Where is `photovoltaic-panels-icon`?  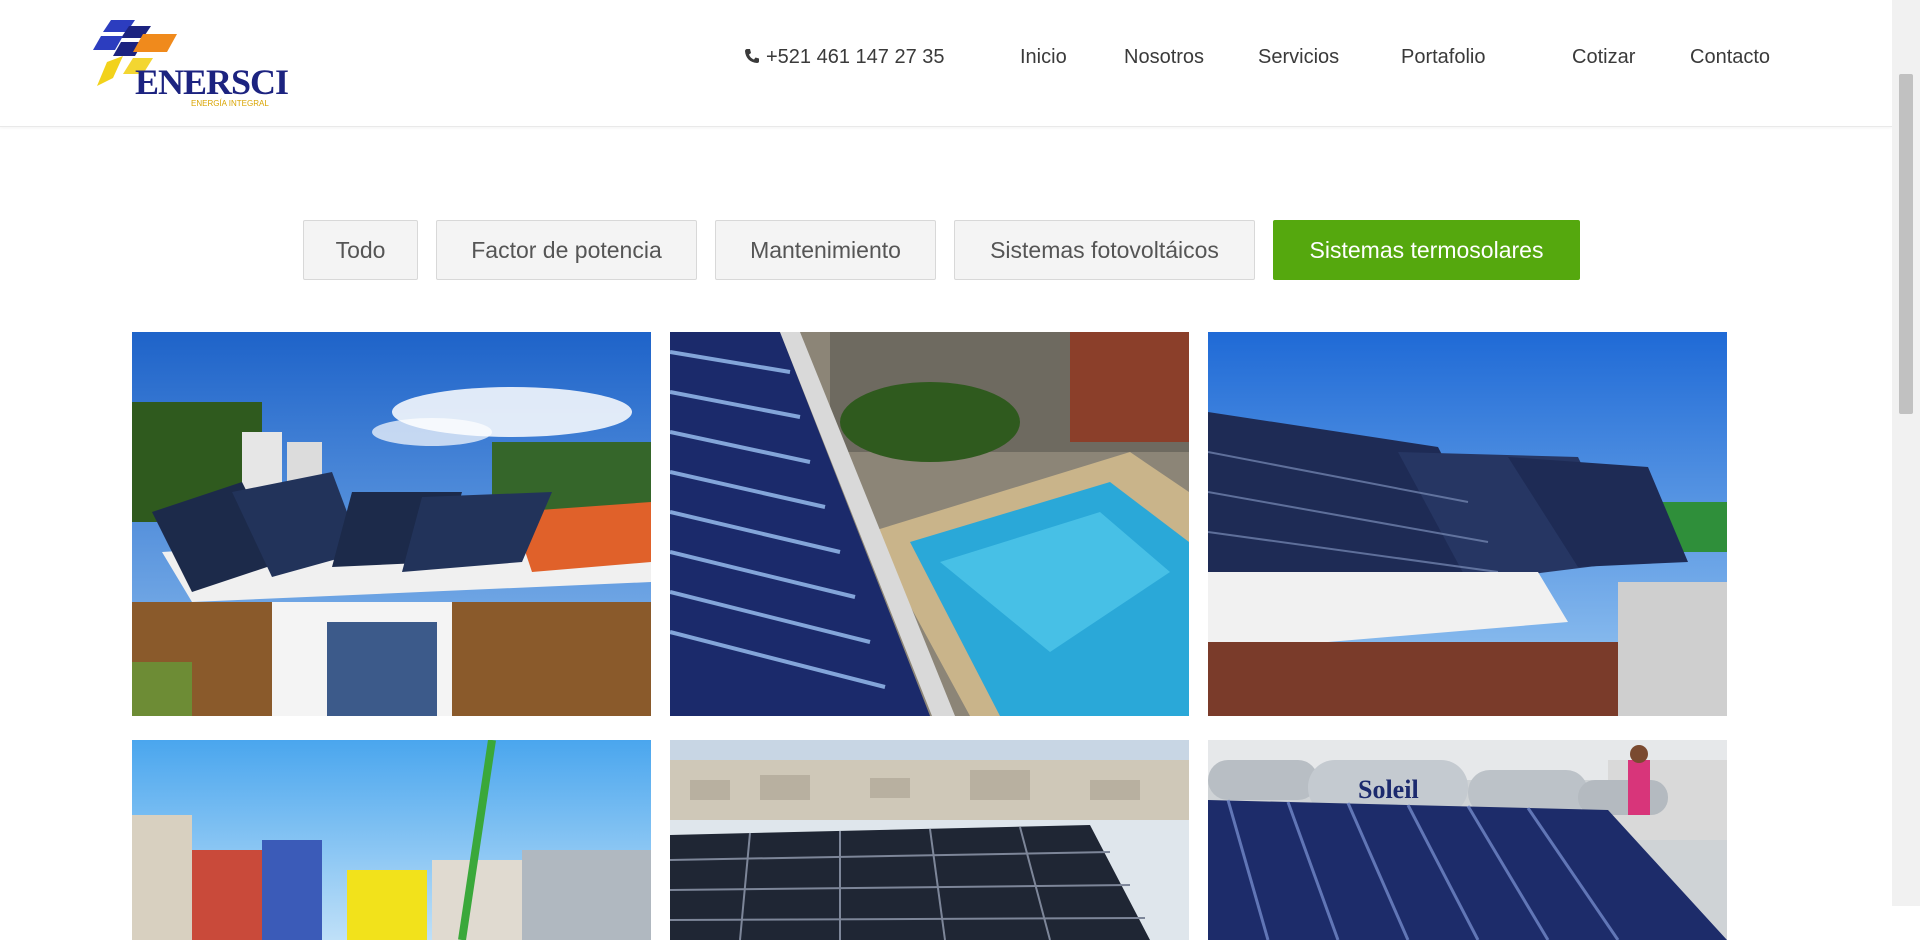 photovoltaic-panels-icon is located at coordinates (929, 840).